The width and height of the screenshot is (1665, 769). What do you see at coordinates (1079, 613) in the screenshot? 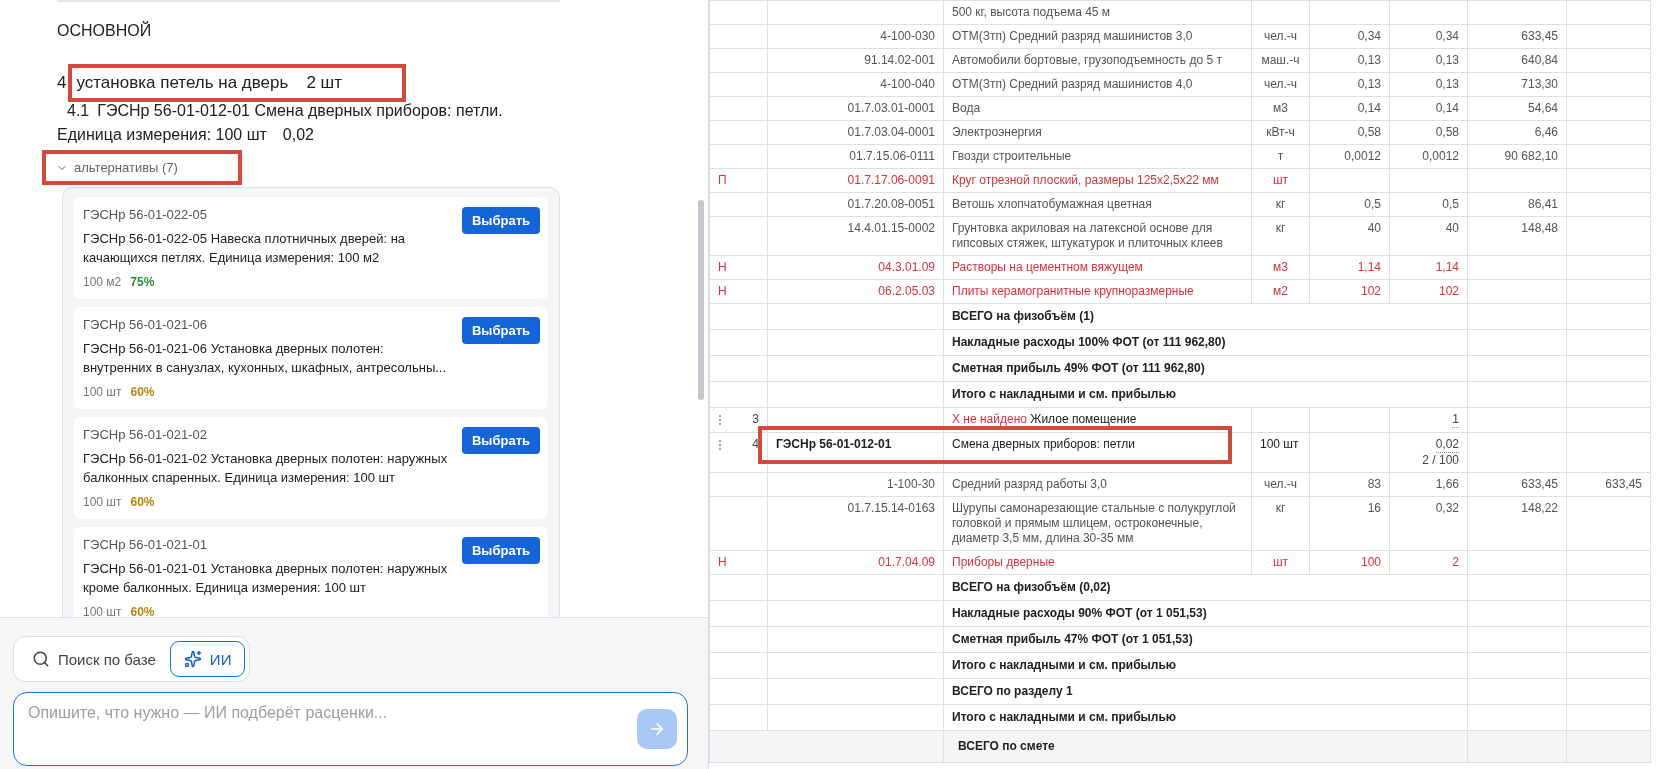
I see `summary-label: Накладные расходы 90% ФОТ (от 1 051,53)` at bounding box center [1079, 613].